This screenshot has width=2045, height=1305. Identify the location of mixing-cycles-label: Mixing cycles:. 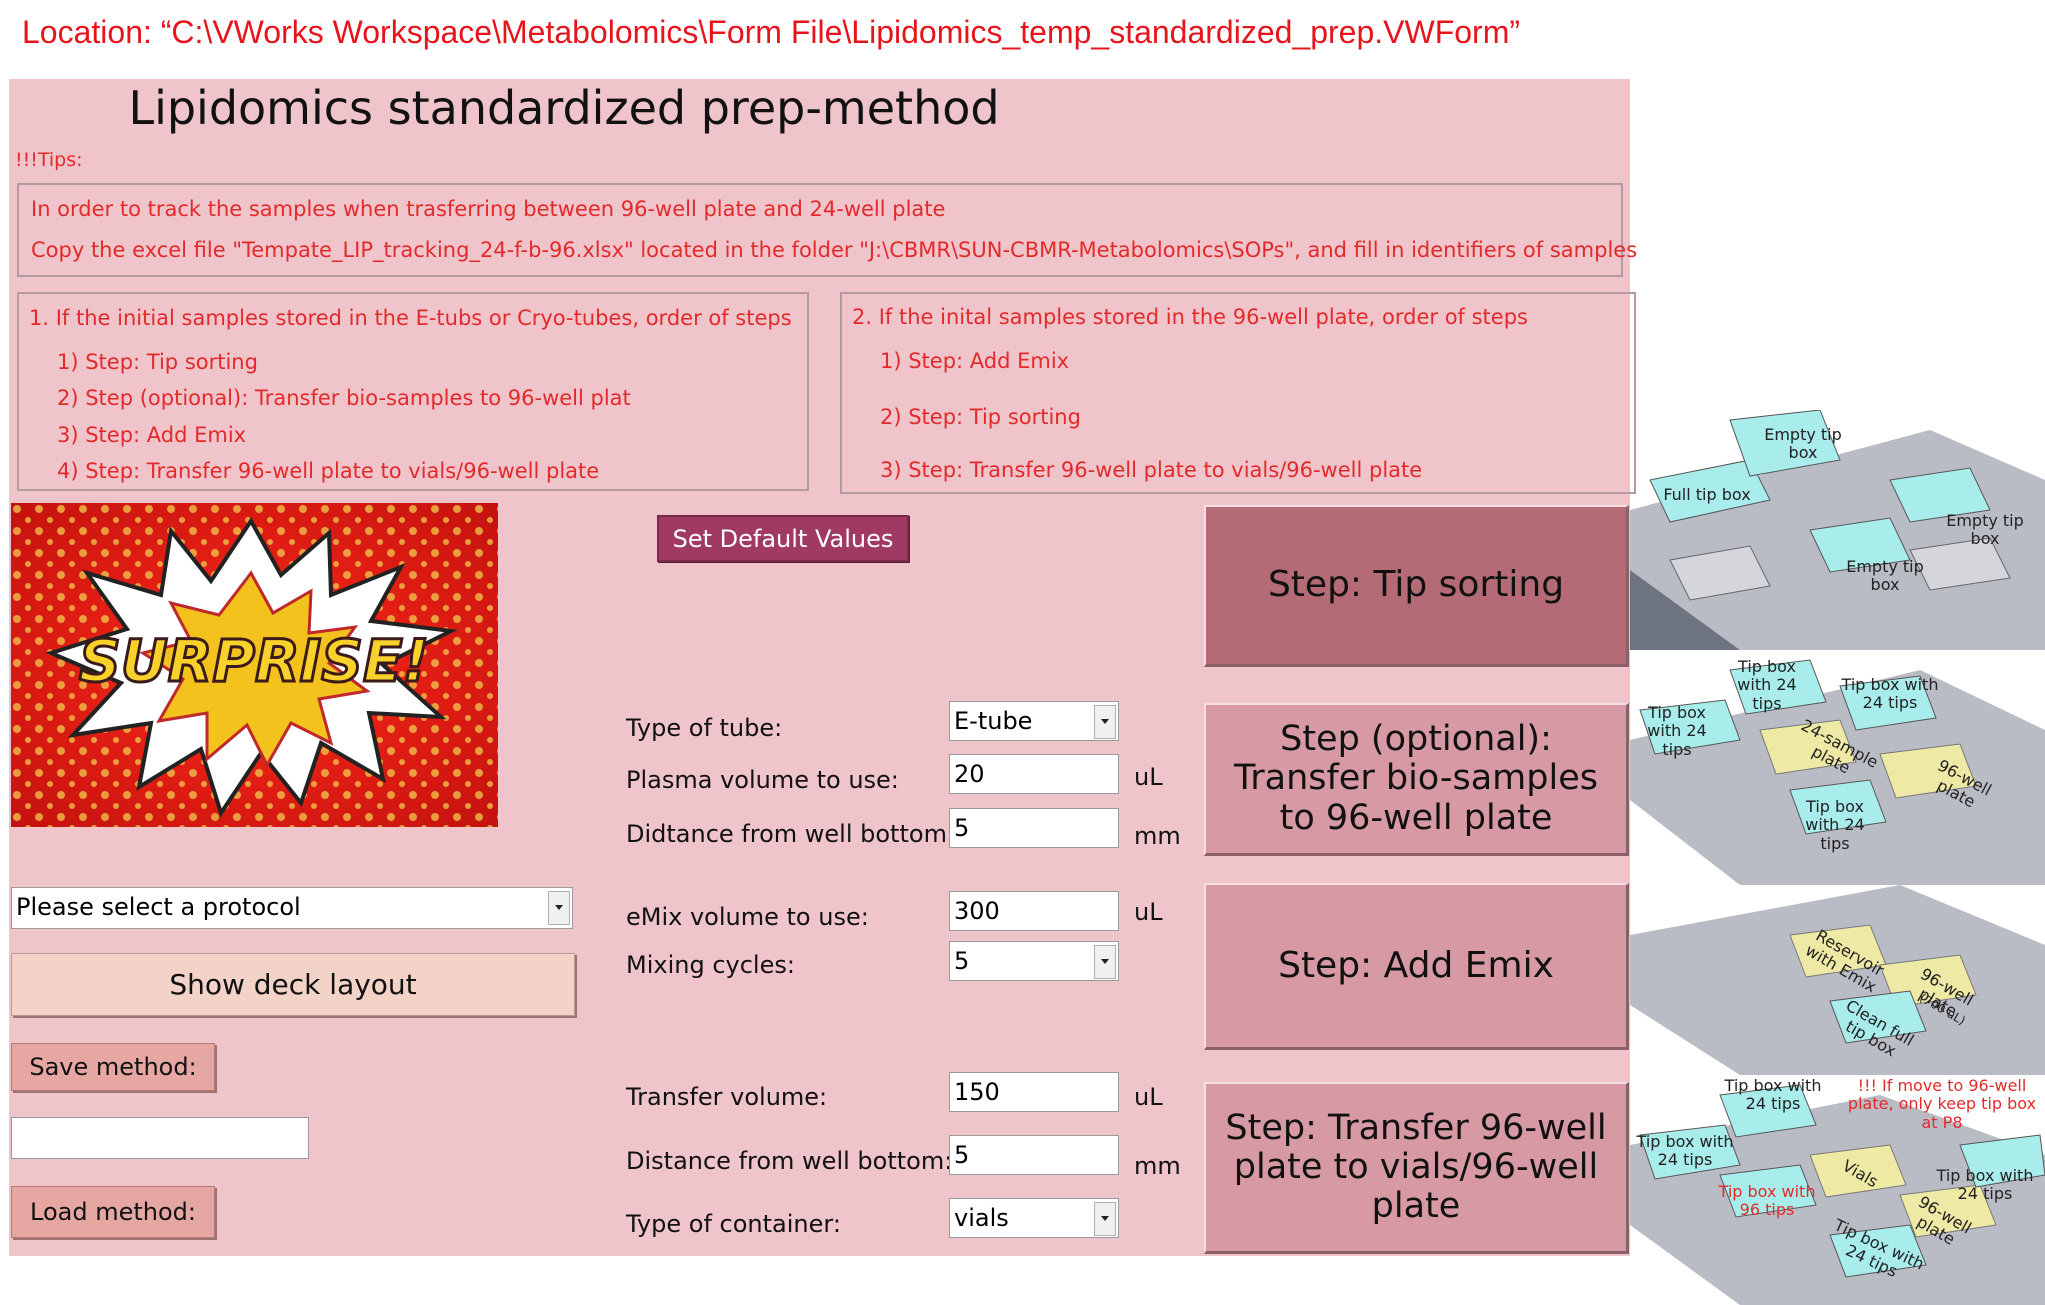
(710, 965).